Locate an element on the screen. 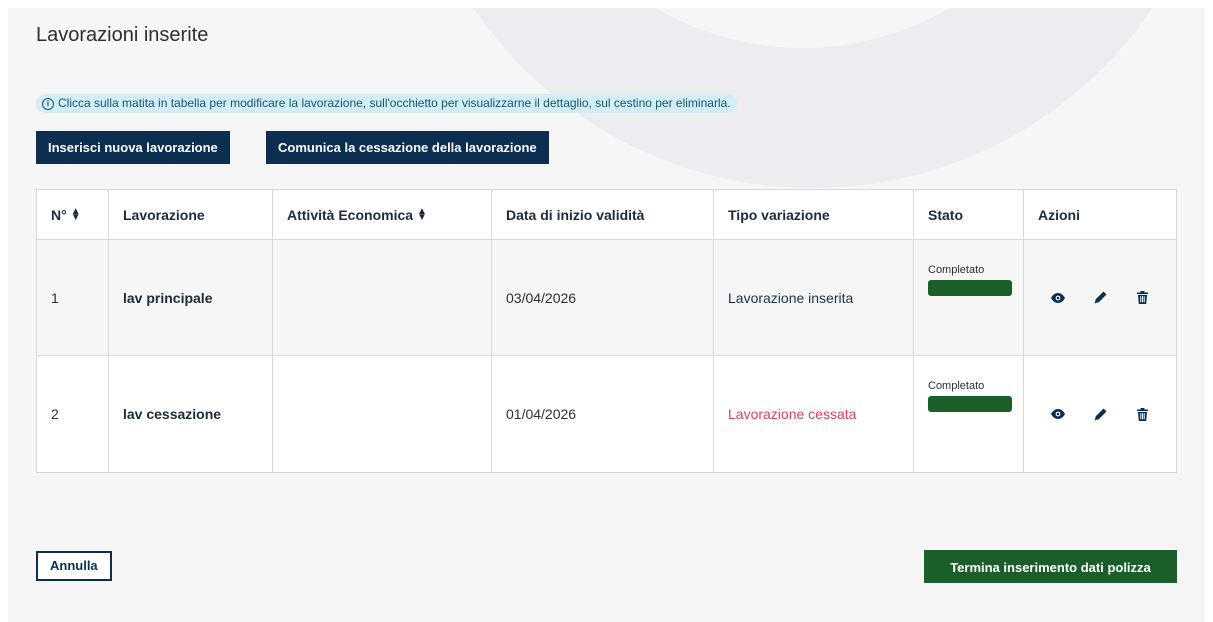 This screenshot has width=1213, height=622. header-num-label: N° is located at coordinates (59, 214).